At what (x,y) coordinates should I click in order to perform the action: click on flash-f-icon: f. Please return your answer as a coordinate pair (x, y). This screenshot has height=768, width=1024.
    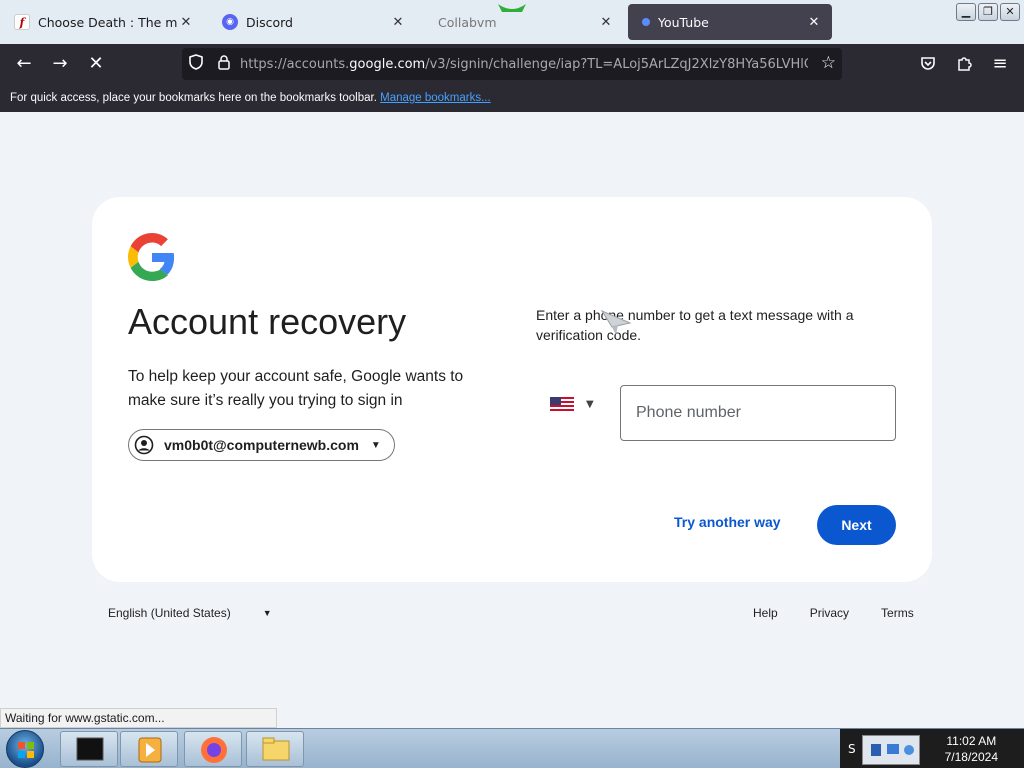
    Looking at the image, I should click on (22, 22).